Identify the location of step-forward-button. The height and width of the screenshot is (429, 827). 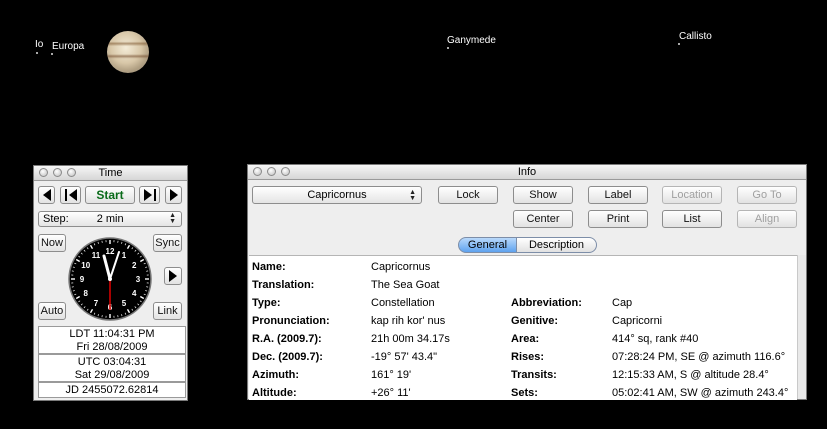
(173, 195).